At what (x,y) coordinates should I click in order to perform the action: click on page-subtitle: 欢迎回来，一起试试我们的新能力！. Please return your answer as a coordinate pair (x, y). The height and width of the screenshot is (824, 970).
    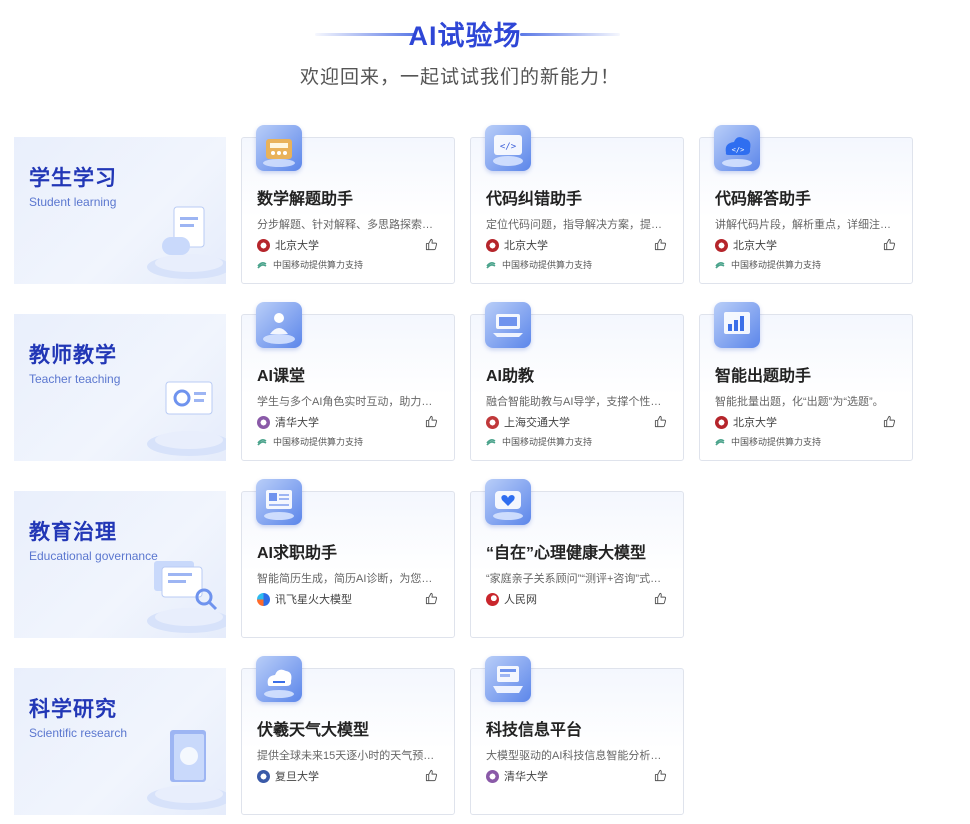
    Looking at the image, I should click on (459, 77).